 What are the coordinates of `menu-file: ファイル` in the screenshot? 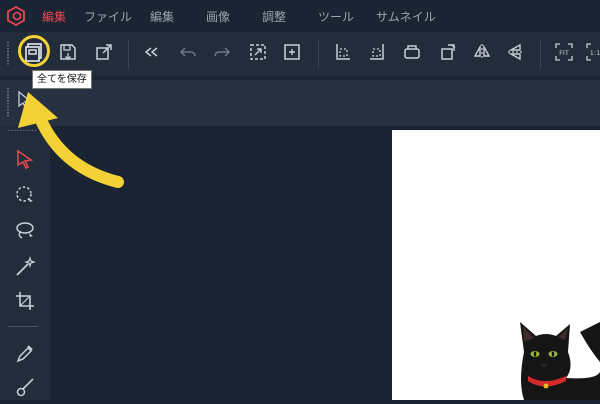 It's located at (108, 16).